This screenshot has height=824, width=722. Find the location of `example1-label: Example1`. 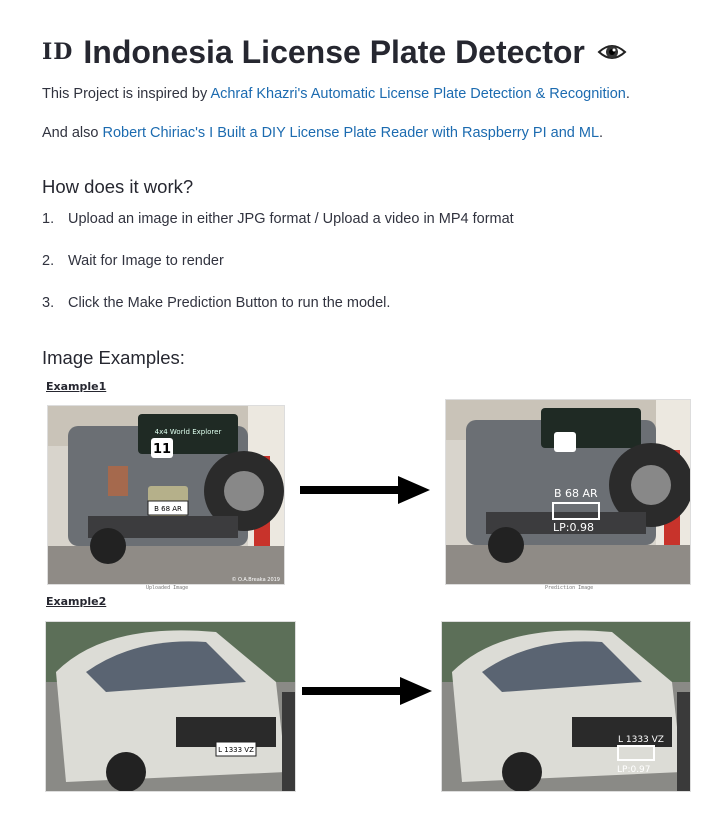

example1-label: Example1 is located at coordinates (76, 386).